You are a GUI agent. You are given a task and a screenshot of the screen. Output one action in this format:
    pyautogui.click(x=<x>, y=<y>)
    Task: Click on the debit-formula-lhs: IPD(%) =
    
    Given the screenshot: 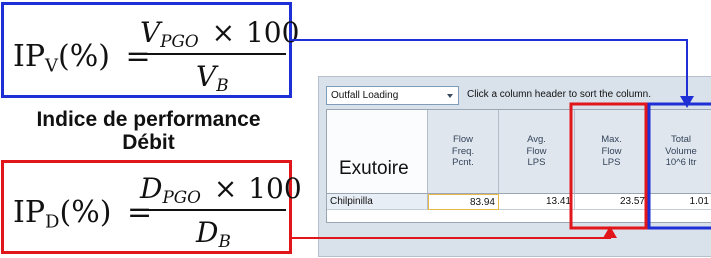 What is the action you would take?
    pyautogui.click(x=82, y=214)
    